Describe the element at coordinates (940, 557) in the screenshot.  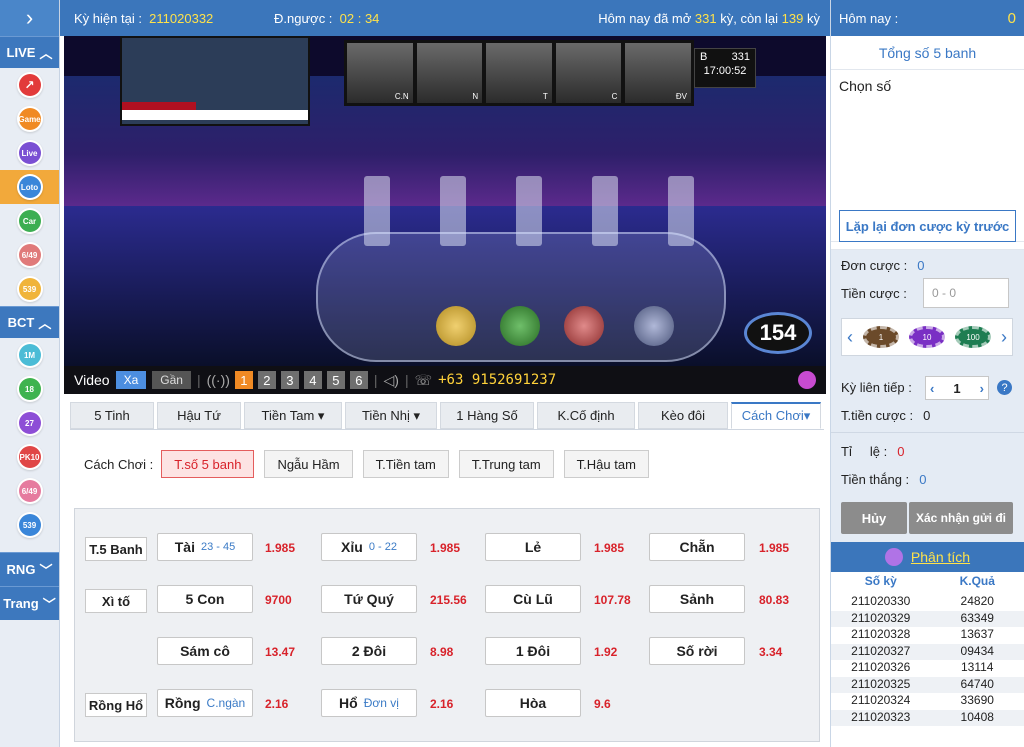
I see `analysis-link: Phân tích` at that location.